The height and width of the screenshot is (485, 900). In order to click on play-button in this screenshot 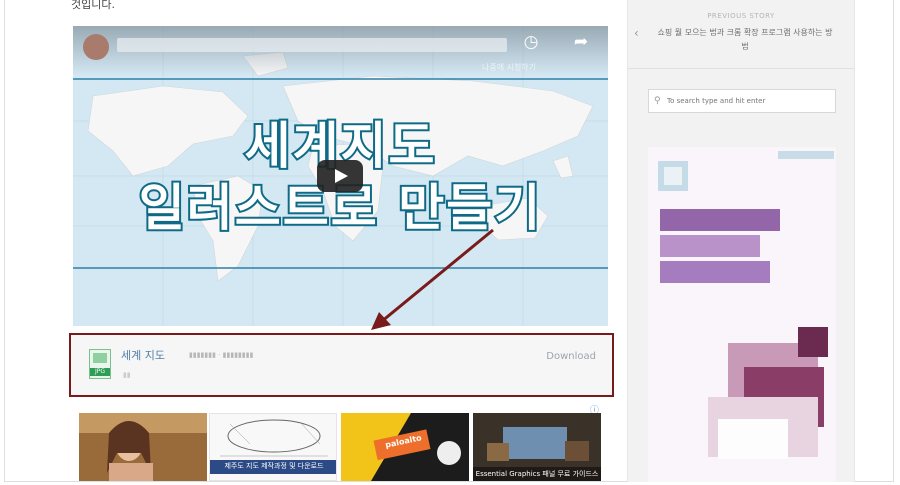, I will do `click(340, 176)`.